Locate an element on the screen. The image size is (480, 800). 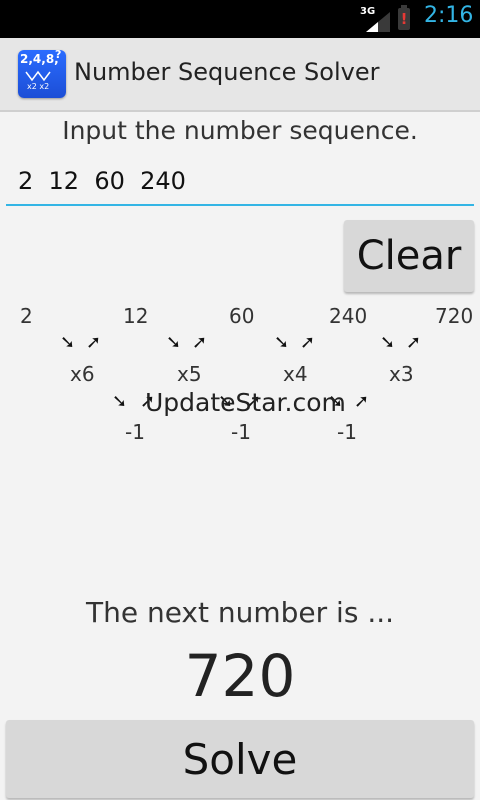
app-title: Number Sequence Solver is located at coordinates (227, 72).